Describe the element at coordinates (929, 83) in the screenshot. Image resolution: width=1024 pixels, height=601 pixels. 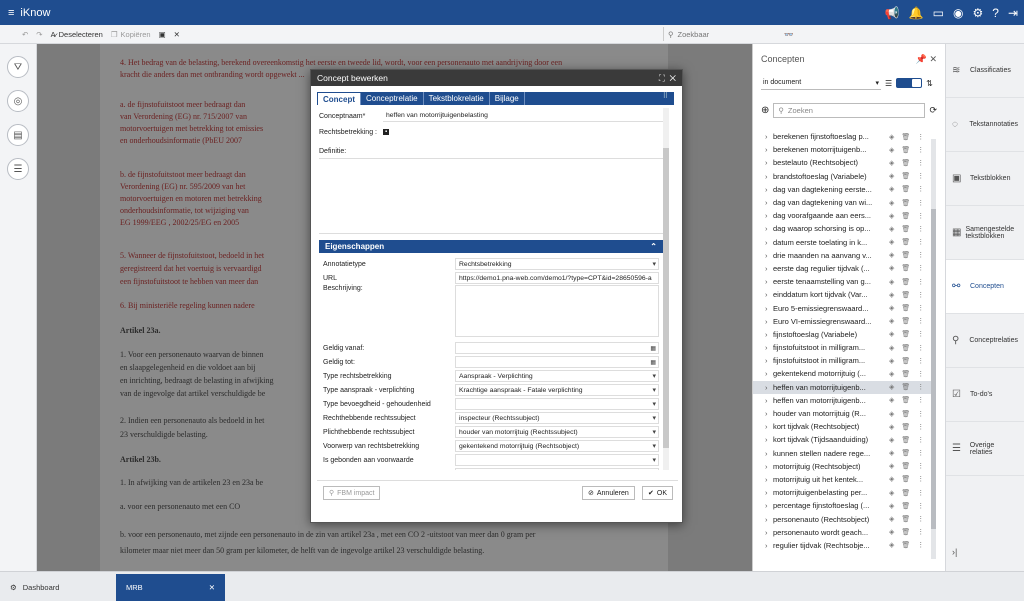
I see `sort-icon: ⇅` at that location.